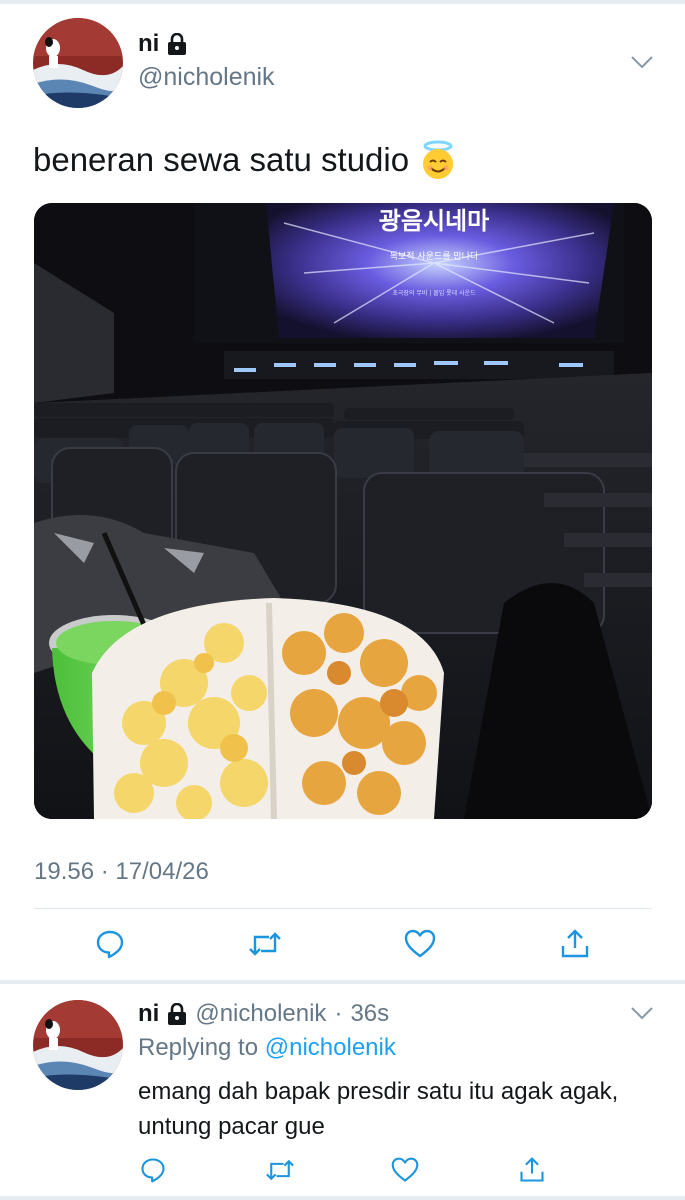 The width and height of the screenshot is (685, 1200). What do you see at coordinates (162, 44) in the screenshot?
I see `author-name-row: ni` at bounding box center [162, 44].